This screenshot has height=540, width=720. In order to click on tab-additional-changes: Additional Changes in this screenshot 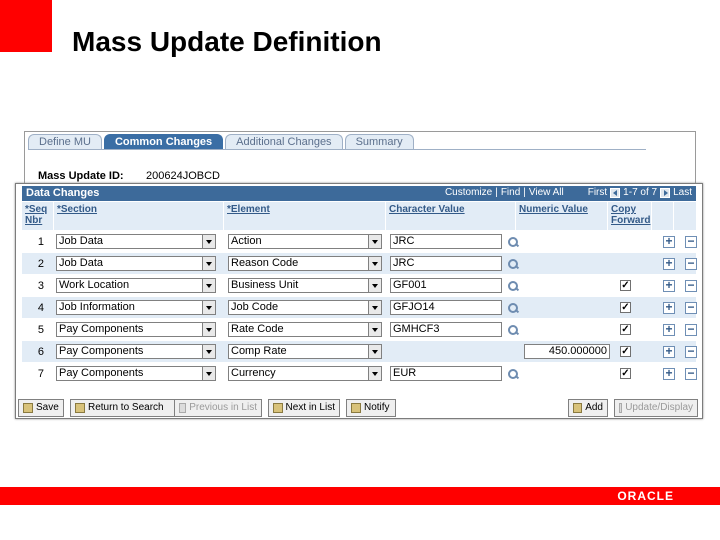, I will do `click(284, 141)`.